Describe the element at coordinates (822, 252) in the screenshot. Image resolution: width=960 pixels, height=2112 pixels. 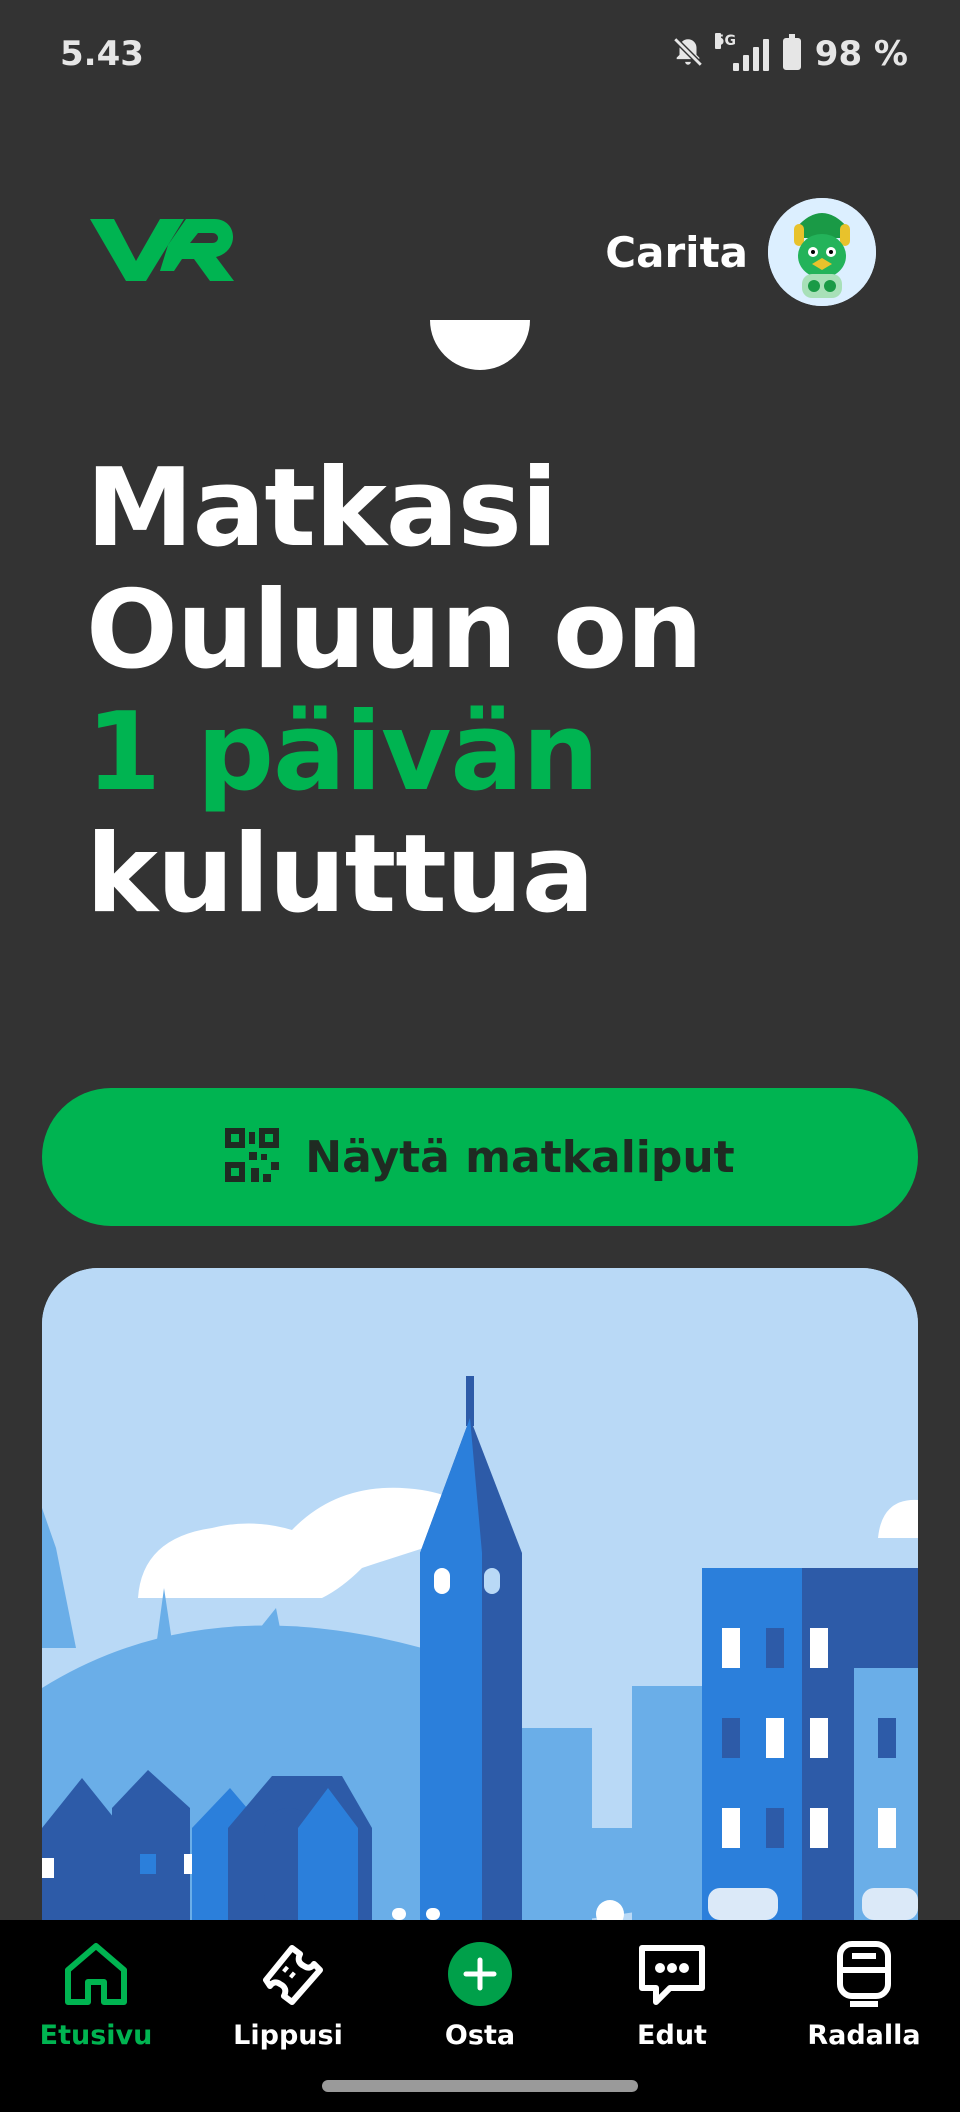
I see `avatar` at that location.